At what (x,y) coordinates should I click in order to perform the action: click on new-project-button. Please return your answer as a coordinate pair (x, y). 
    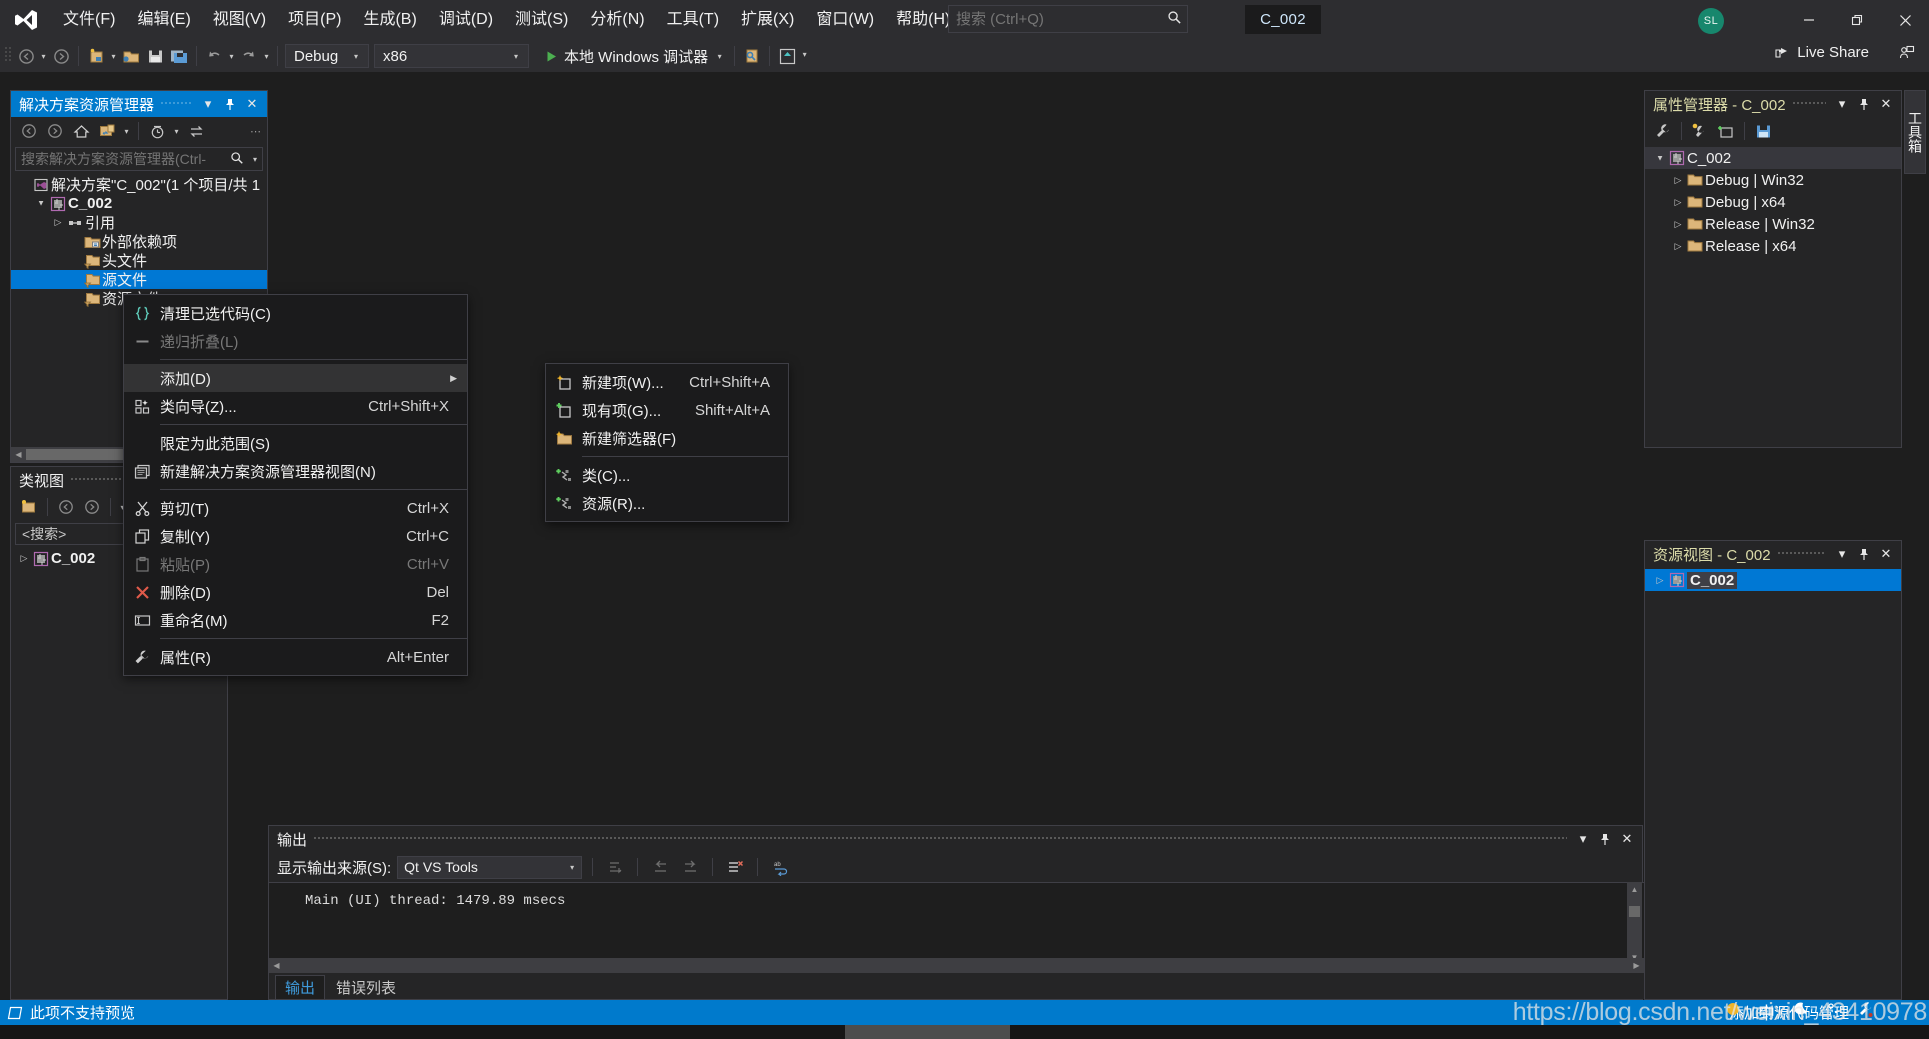
    Looking at the image, I should click on (96, 56).